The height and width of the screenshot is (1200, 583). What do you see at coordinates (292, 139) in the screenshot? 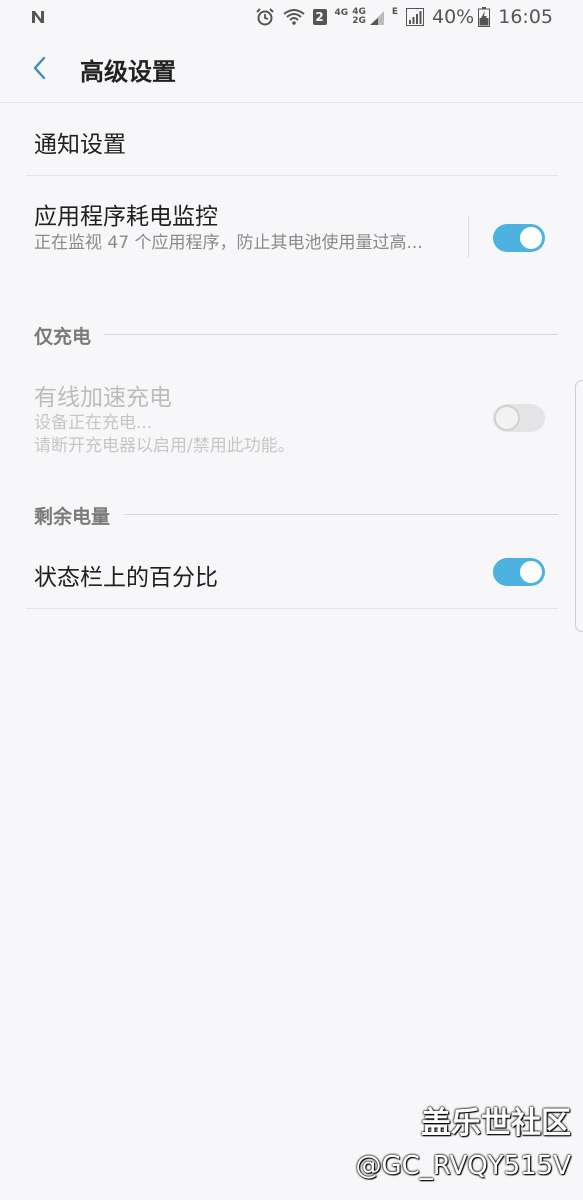
I see `notification-settings-item: 通知设置` at bounding box center [292, 139].